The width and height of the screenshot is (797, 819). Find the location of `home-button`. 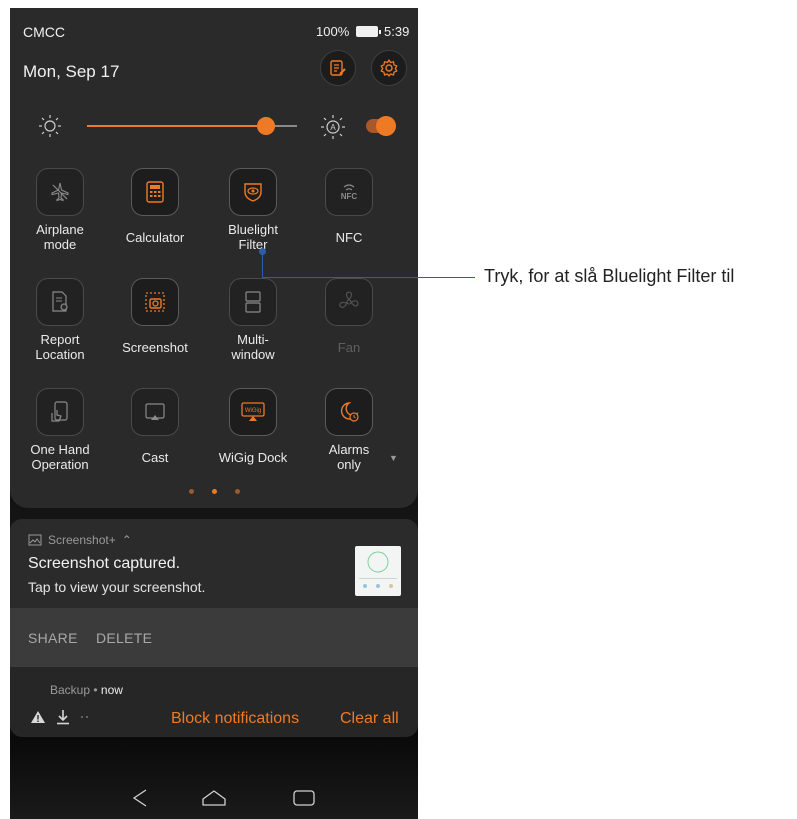

home-button is located at coordinates (214, 798).